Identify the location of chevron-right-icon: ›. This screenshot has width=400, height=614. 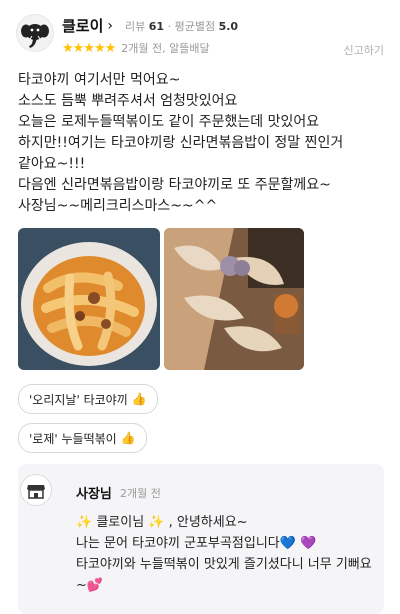
(110, 26).